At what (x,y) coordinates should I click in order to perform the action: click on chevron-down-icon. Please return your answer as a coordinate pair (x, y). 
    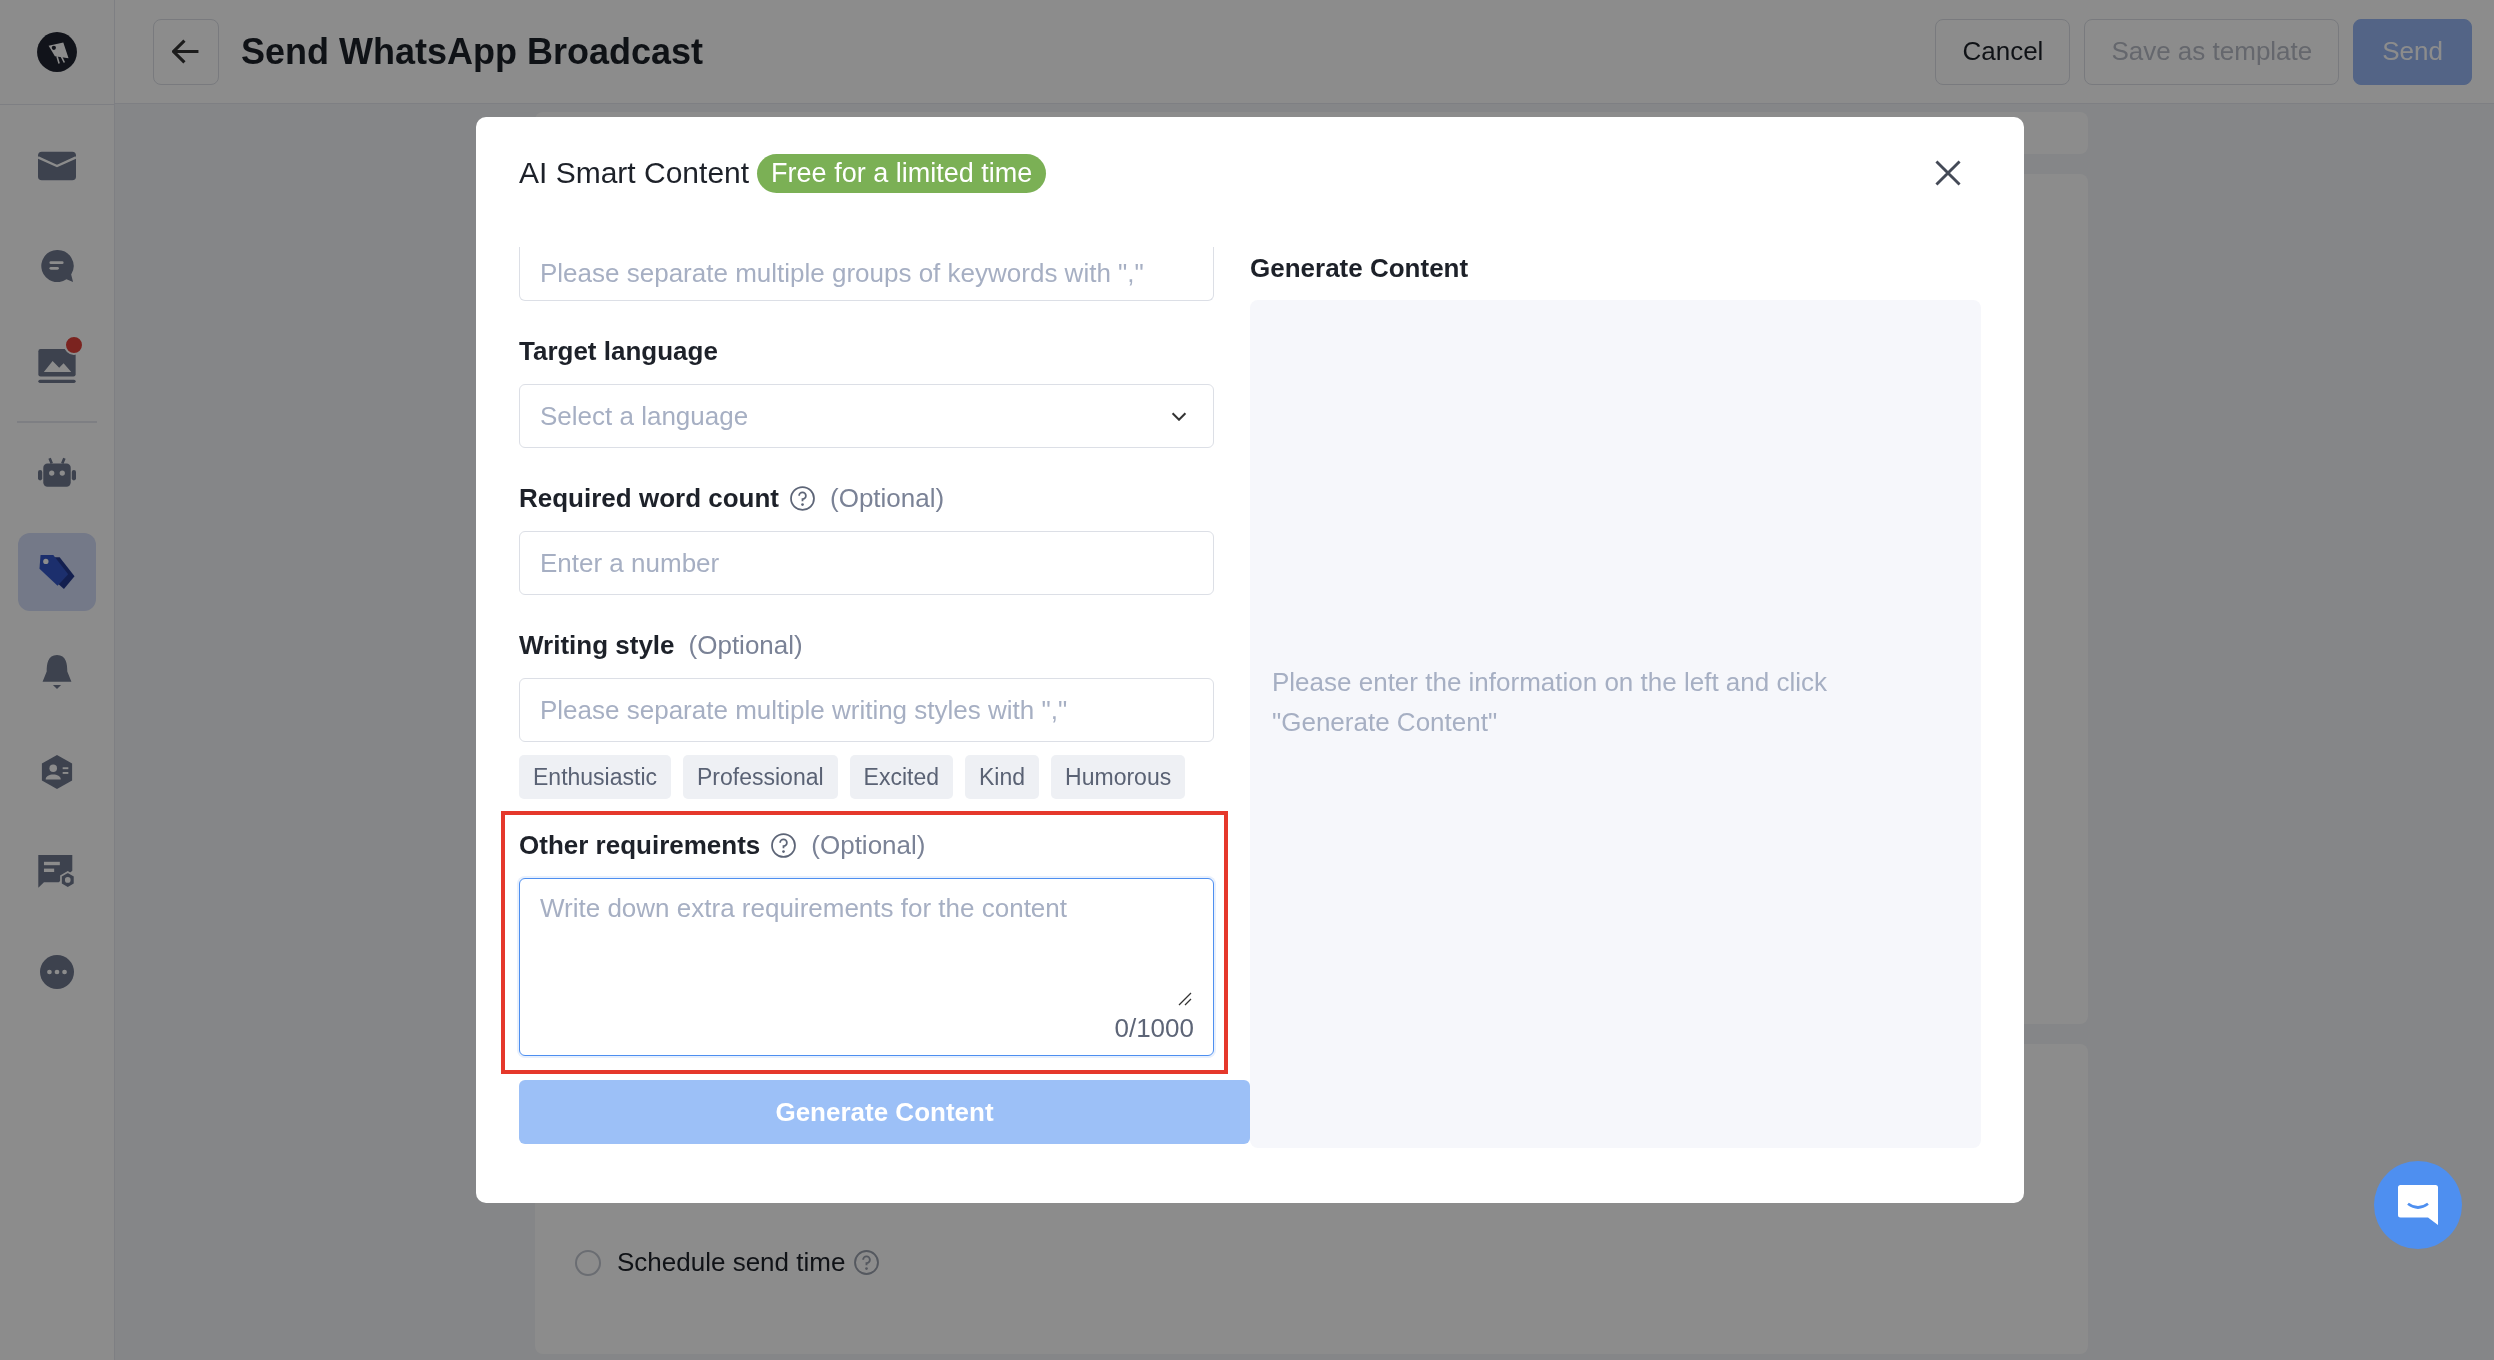
    Looking at the image, I should click on (1179, 416).